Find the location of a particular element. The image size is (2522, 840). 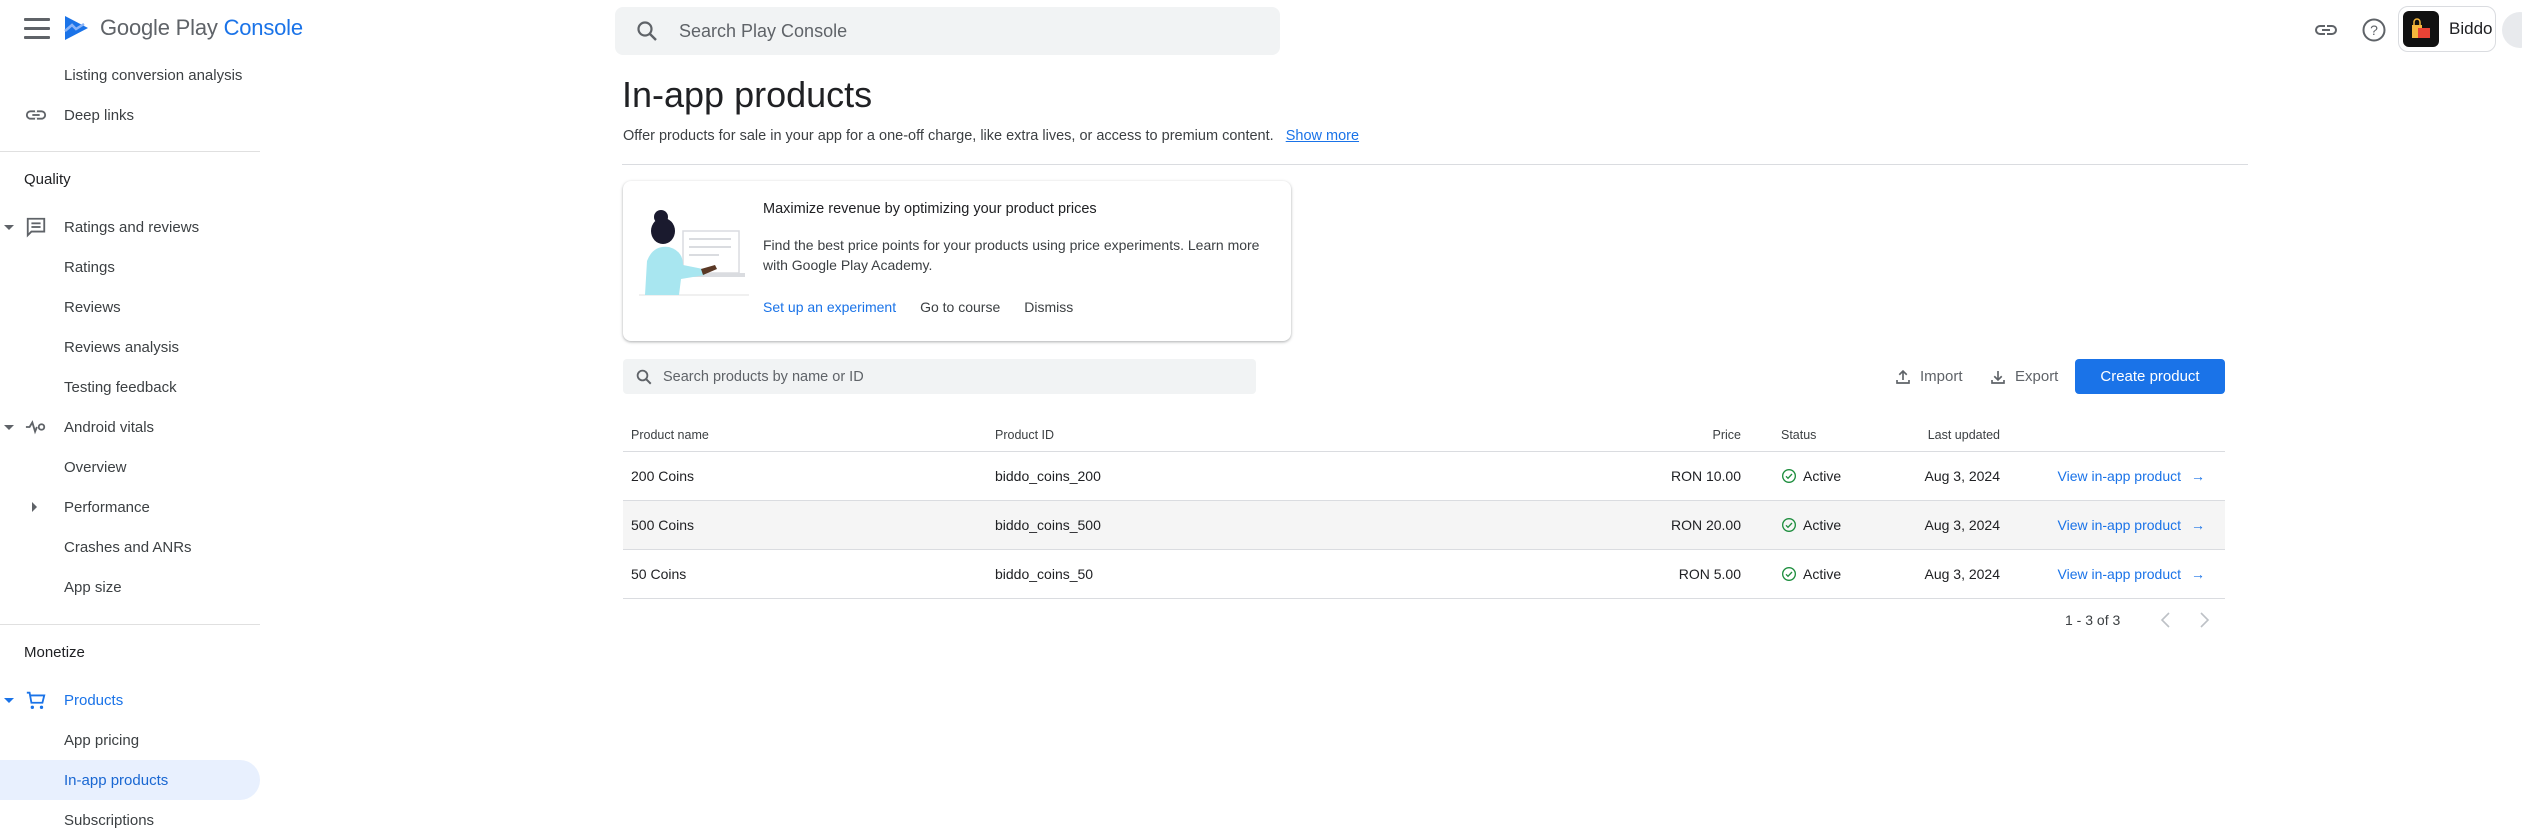

create-product-button: Create product is located at coordinates (2150, 376).